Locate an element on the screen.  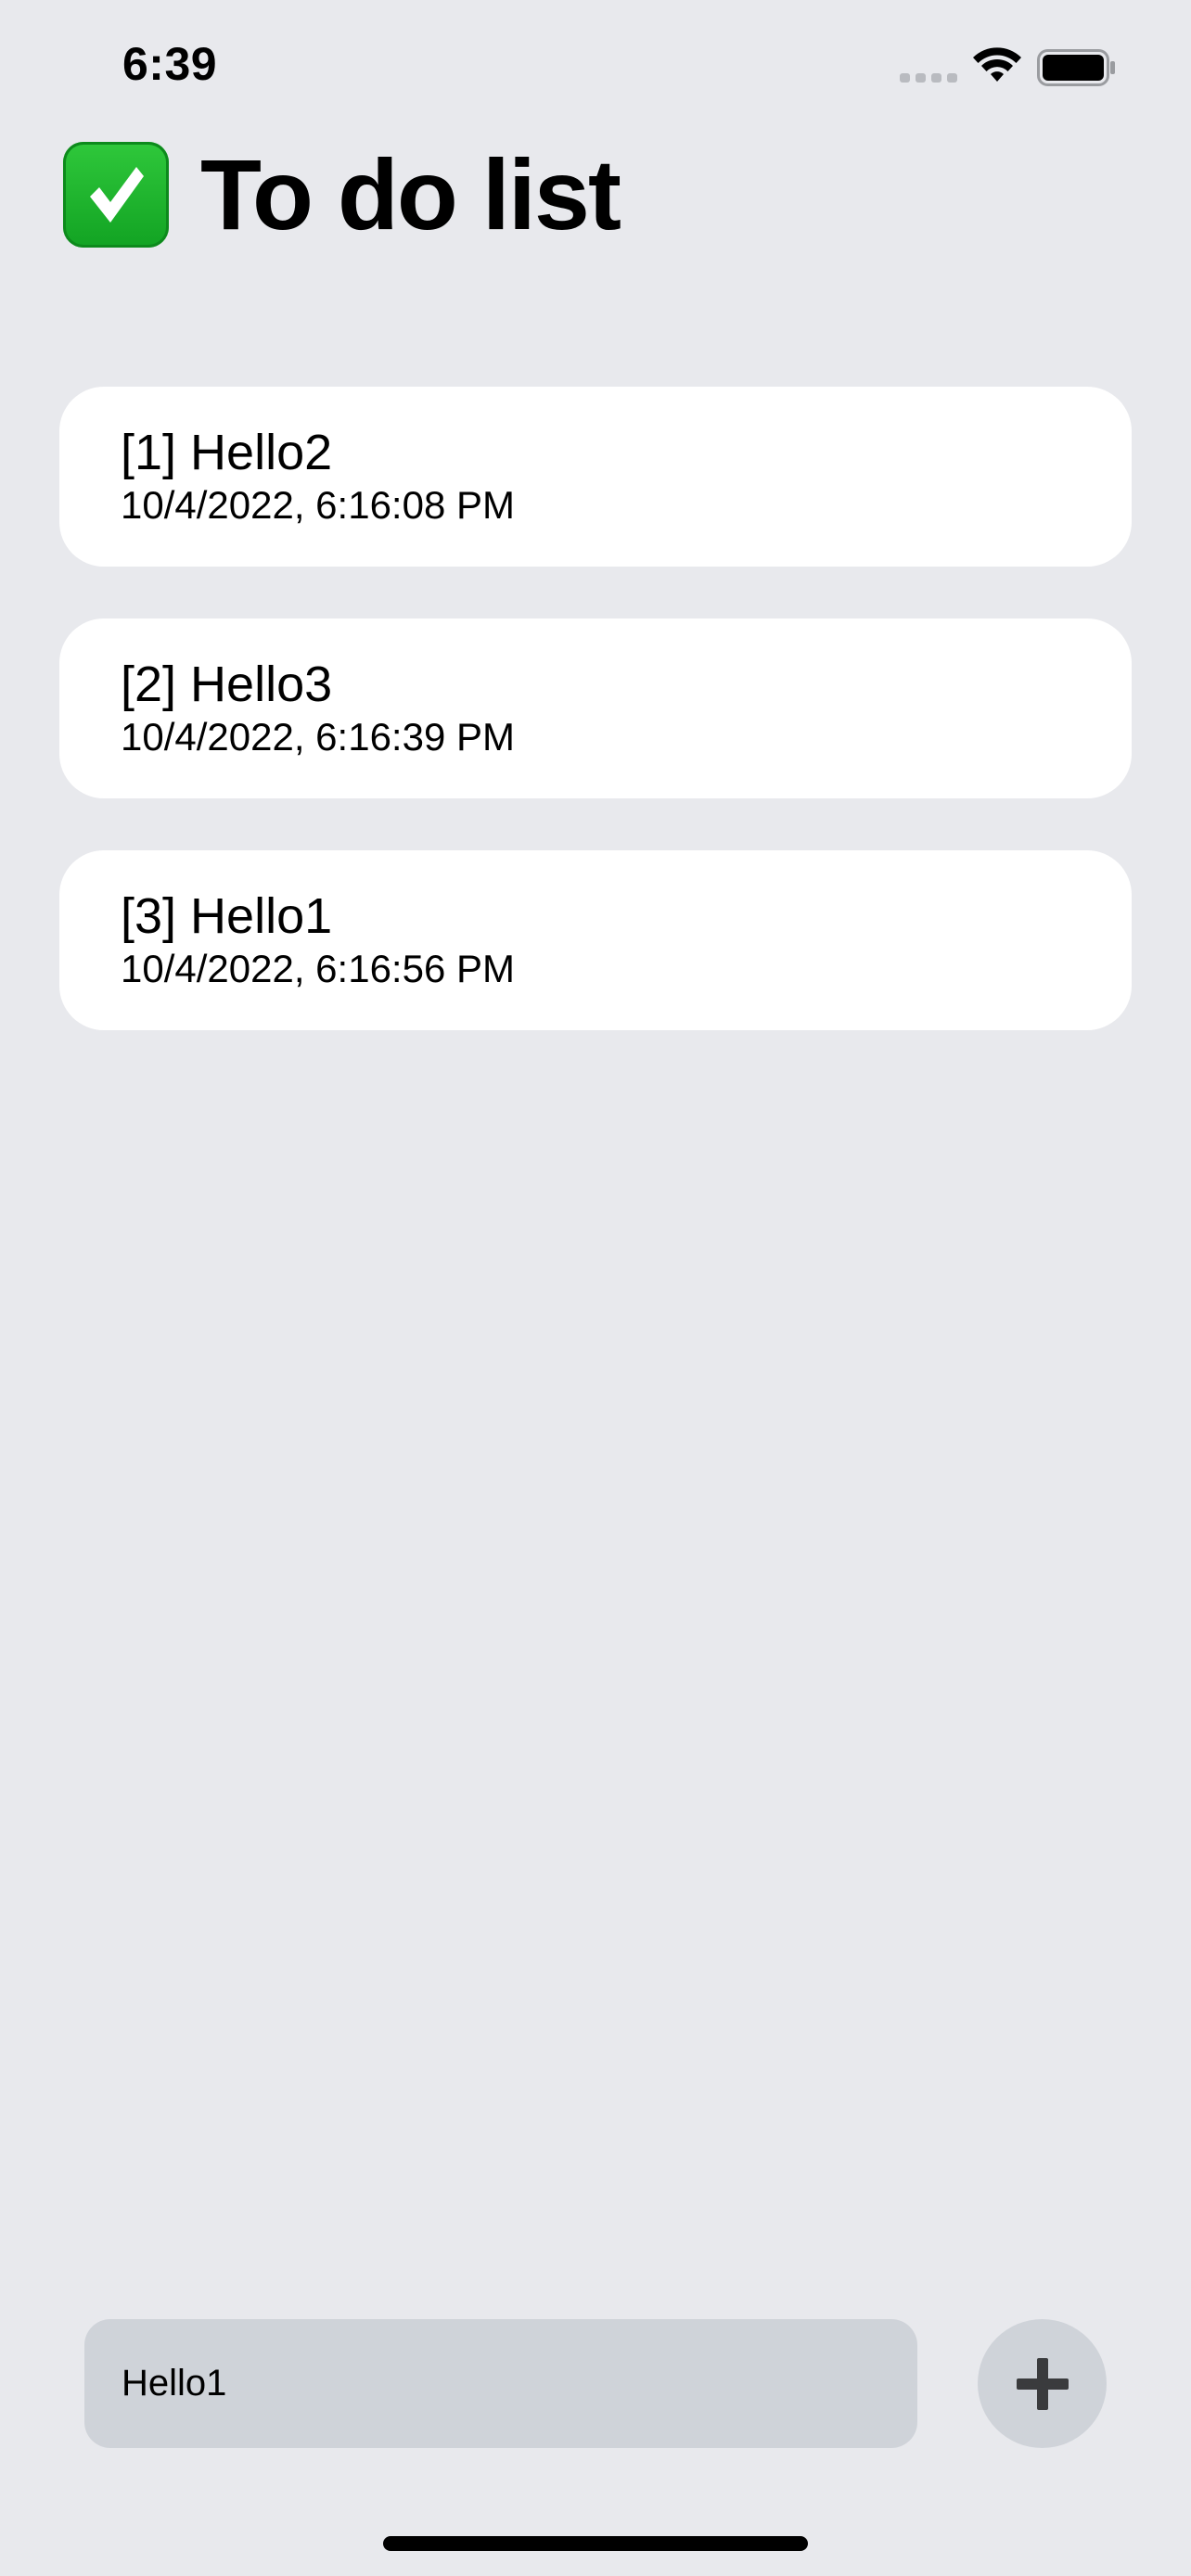
home-indicator is located at coordinates (595, 2543).